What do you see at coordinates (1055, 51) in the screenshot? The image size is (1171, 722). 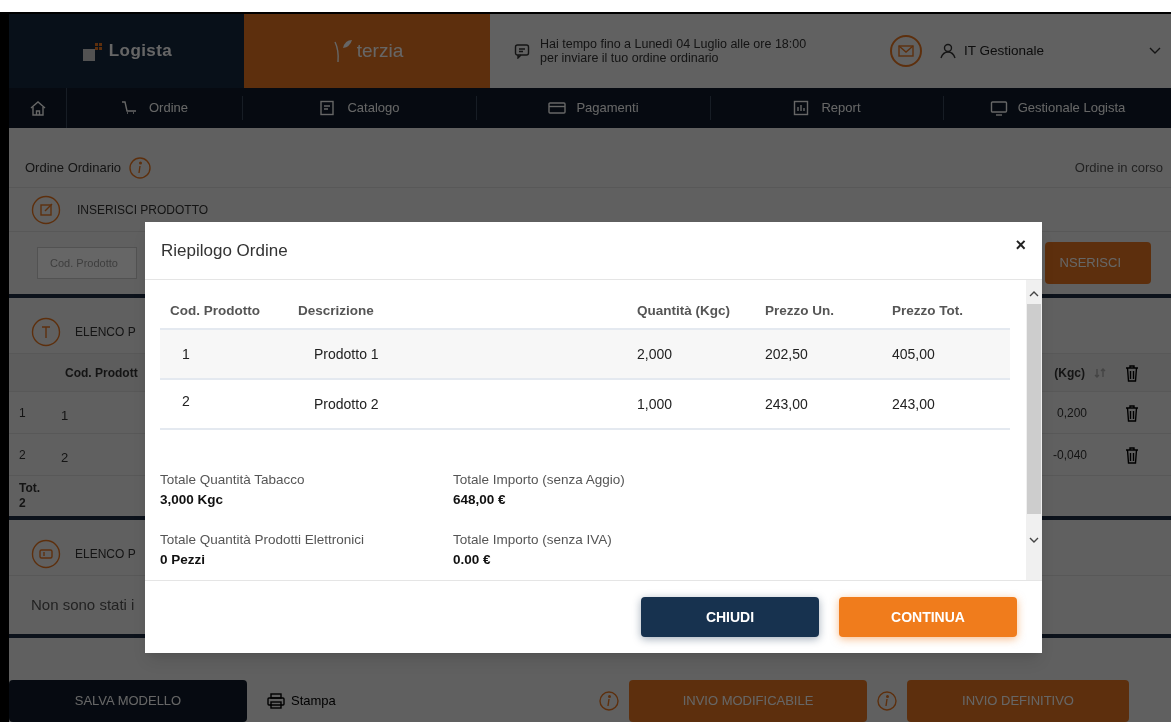 I see `user-menu: IT Gestionale` at bounding box center [1055, 51].